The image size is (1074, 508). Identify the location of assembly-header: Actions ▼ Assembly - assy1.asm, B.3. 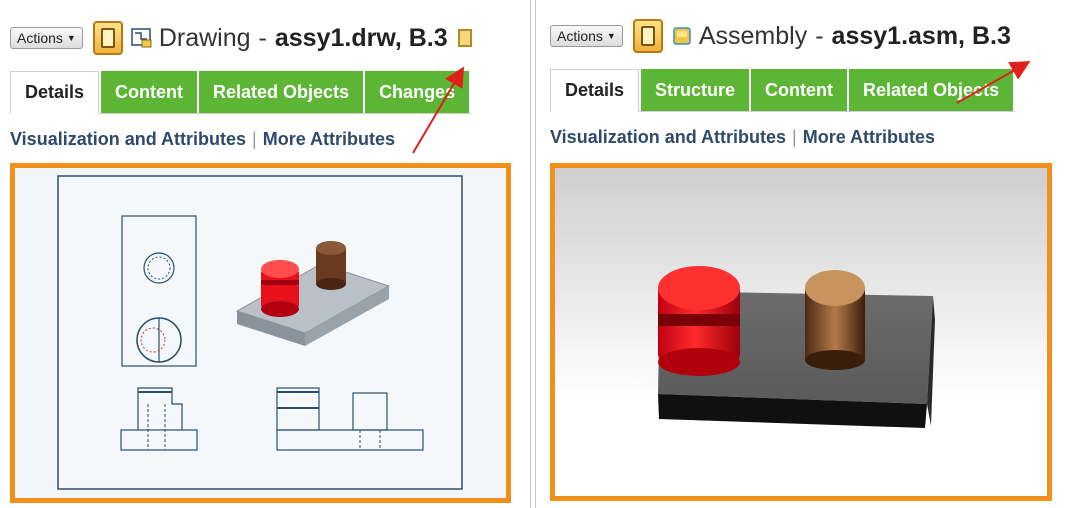
(780, 36).